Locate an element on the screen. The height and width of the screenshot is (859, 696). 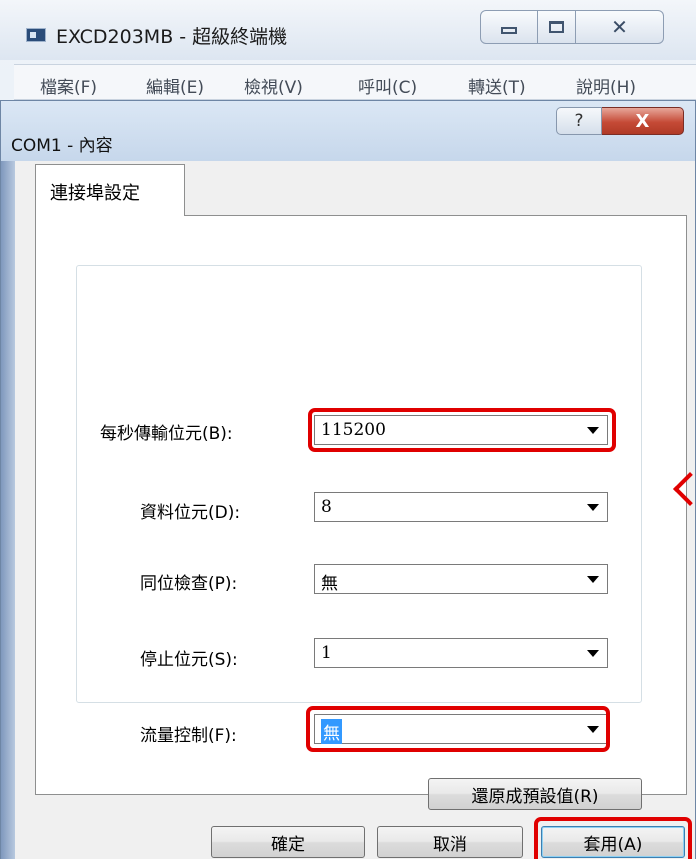
close-icon: X is located at coordinates (642, 121).